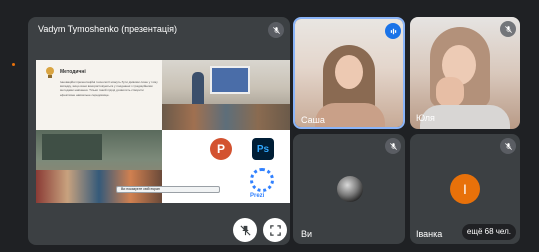 The image size is (539, 252). What do you see at coordinates (313, 120) in the screenshot?
I see `participant-name-sasha: Саша` at bounding box center [313, 120].